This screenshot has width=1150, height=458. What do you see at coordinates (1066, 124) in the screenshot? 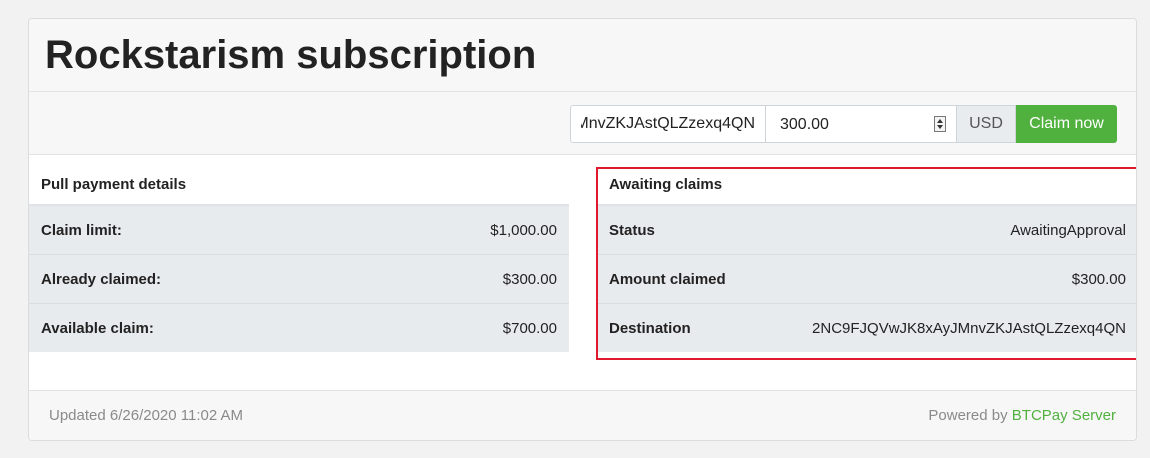
I see `claim-now-button: Claim now` at bounding box center [1066, 124].